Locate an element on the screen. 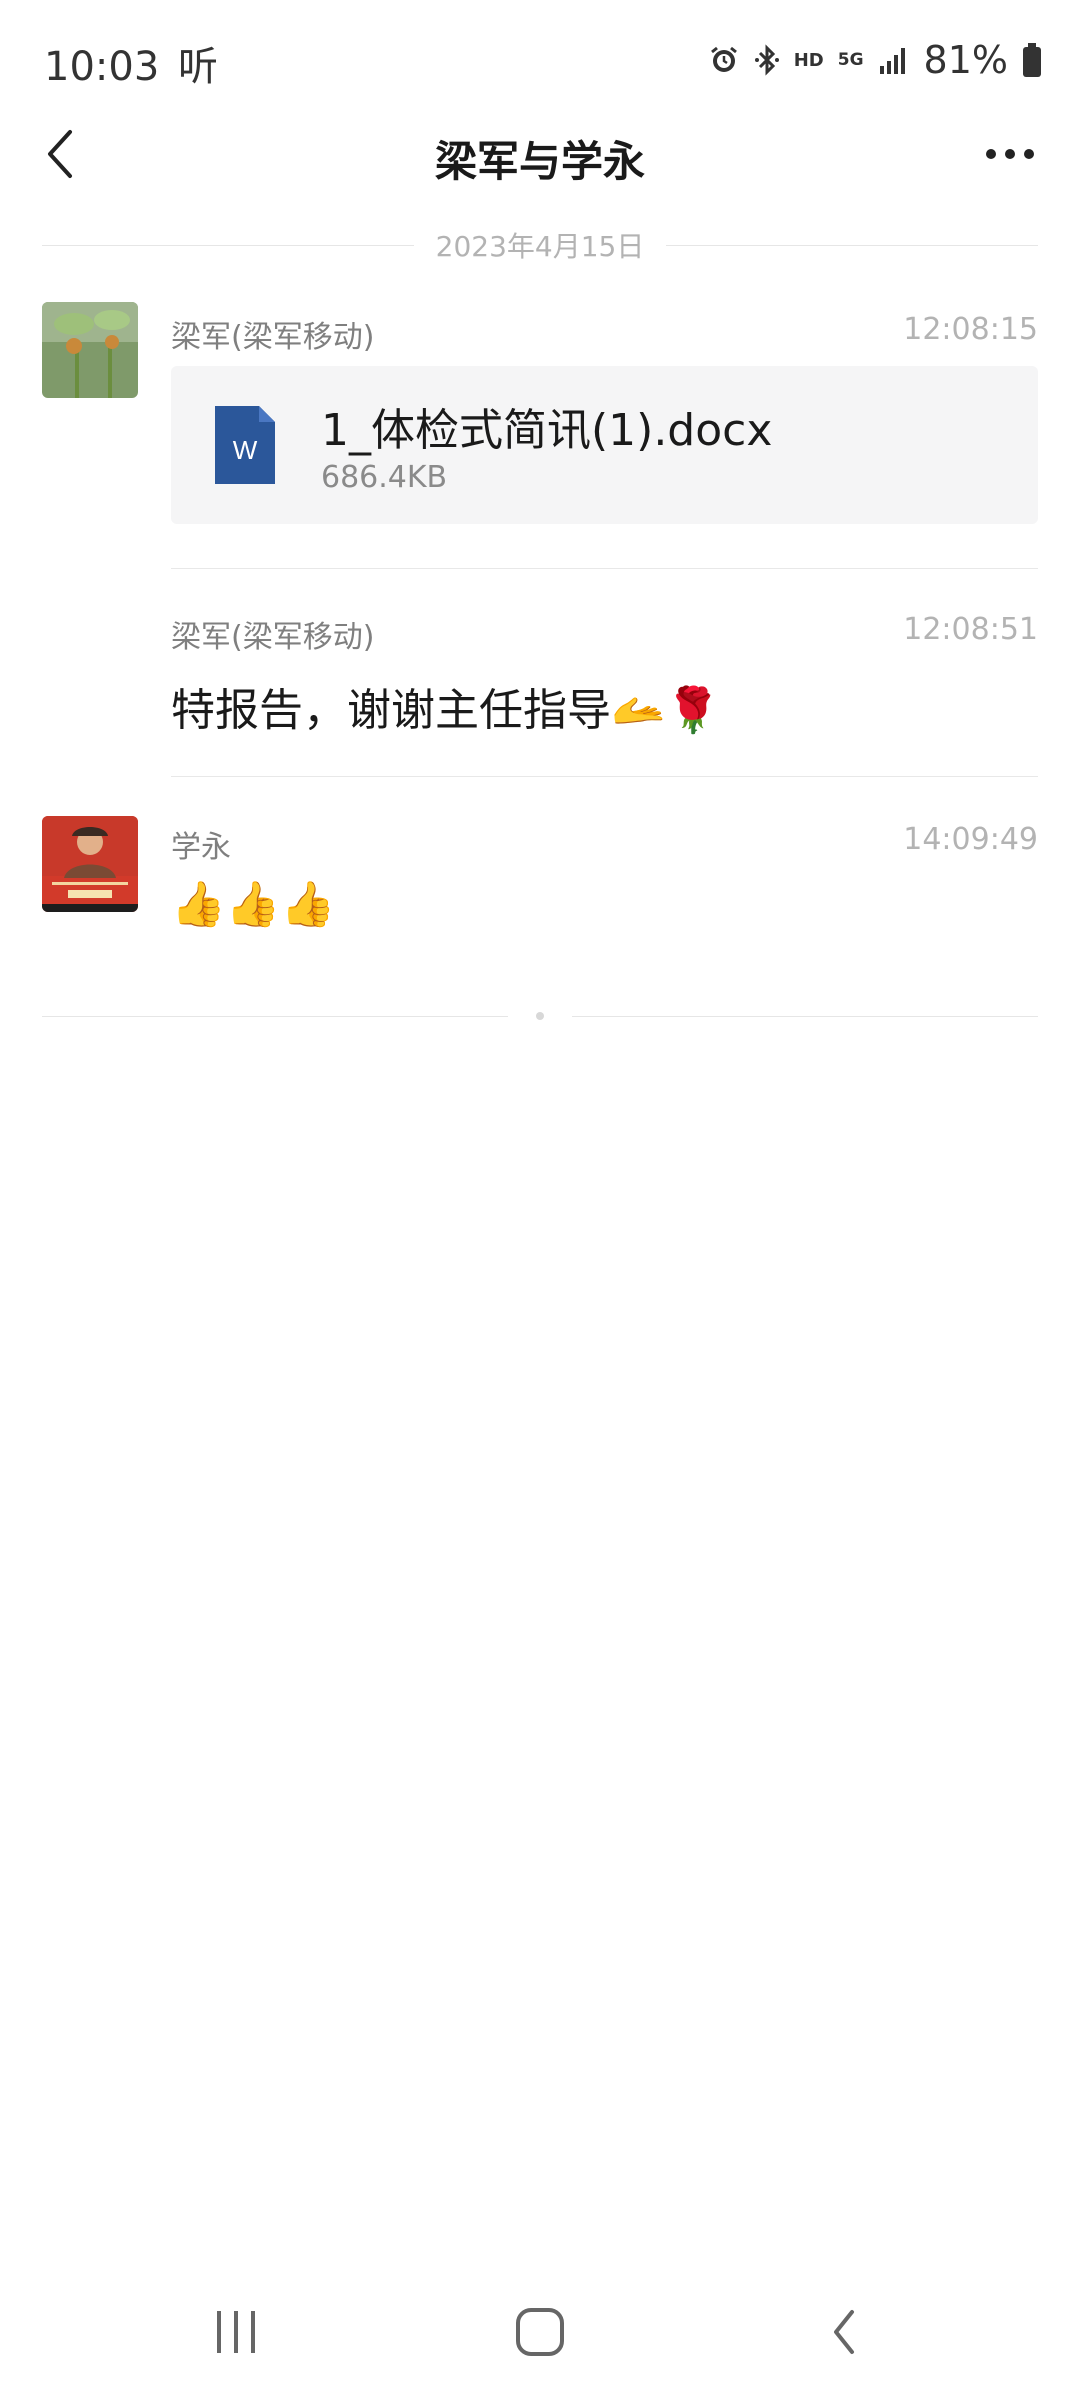 The height and width of the screenshot is (2400, 1080). chat-header: 梁军与学永 is located at coordinates (540, 155).